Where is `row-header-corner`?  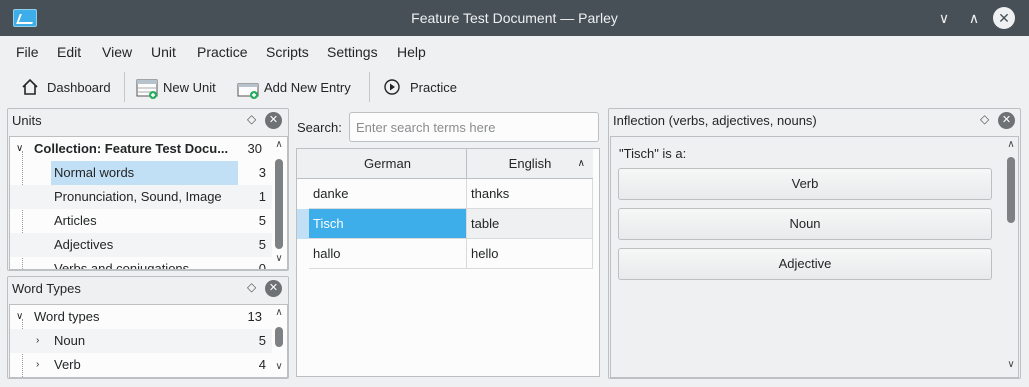
row-header-corner is located at coordinates (303, 164).